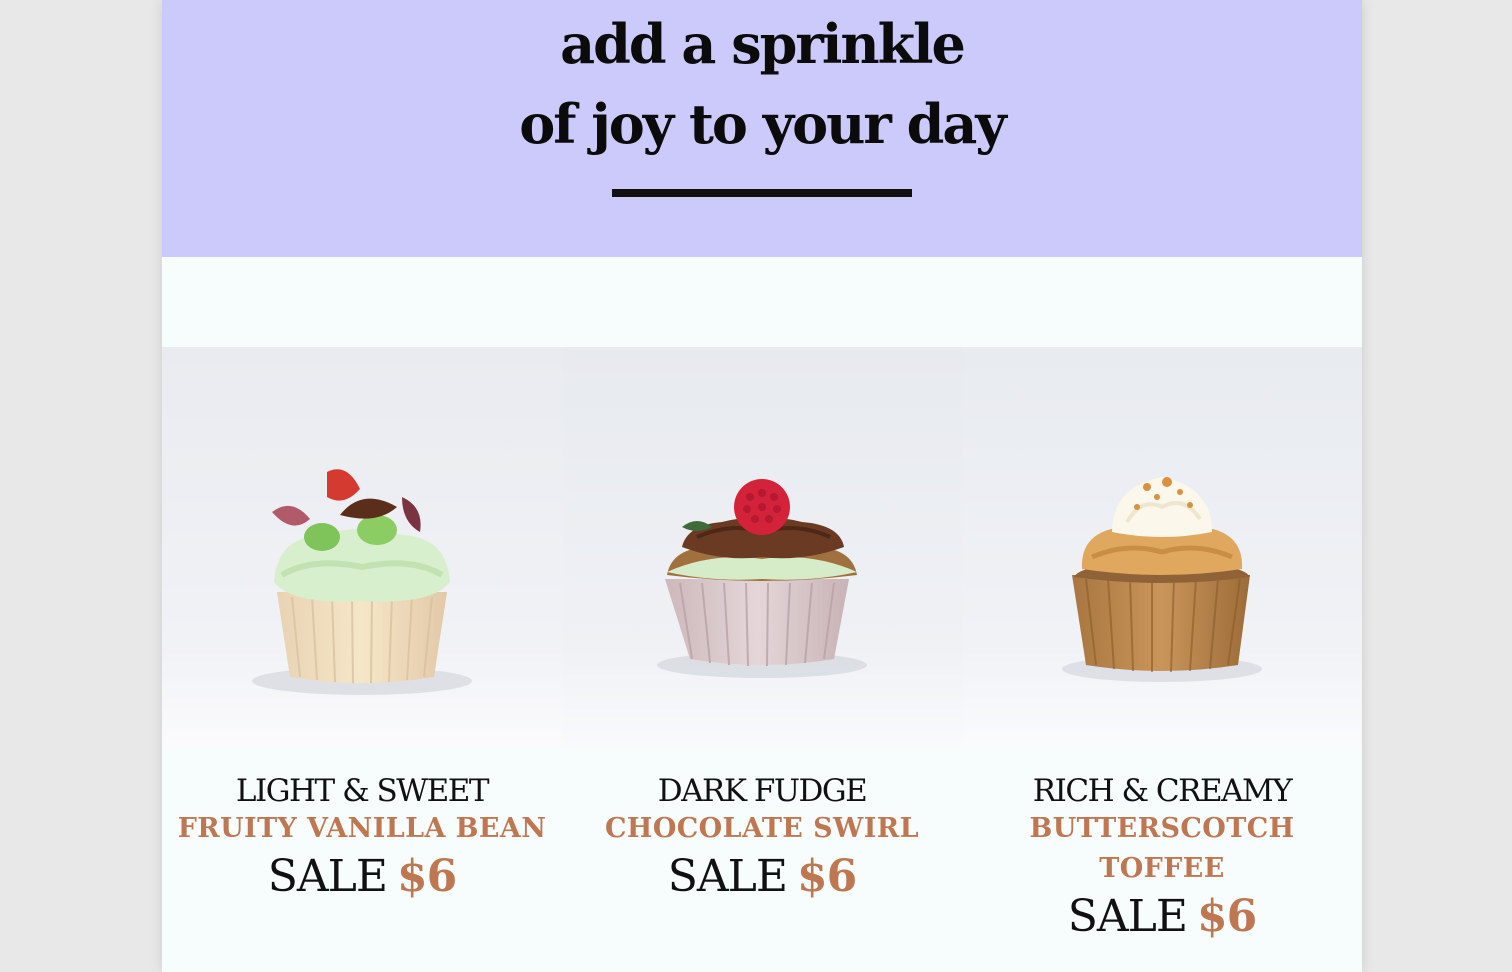  I want to click on product-tagline: RICH & CREAMY, so click(1162, 791).